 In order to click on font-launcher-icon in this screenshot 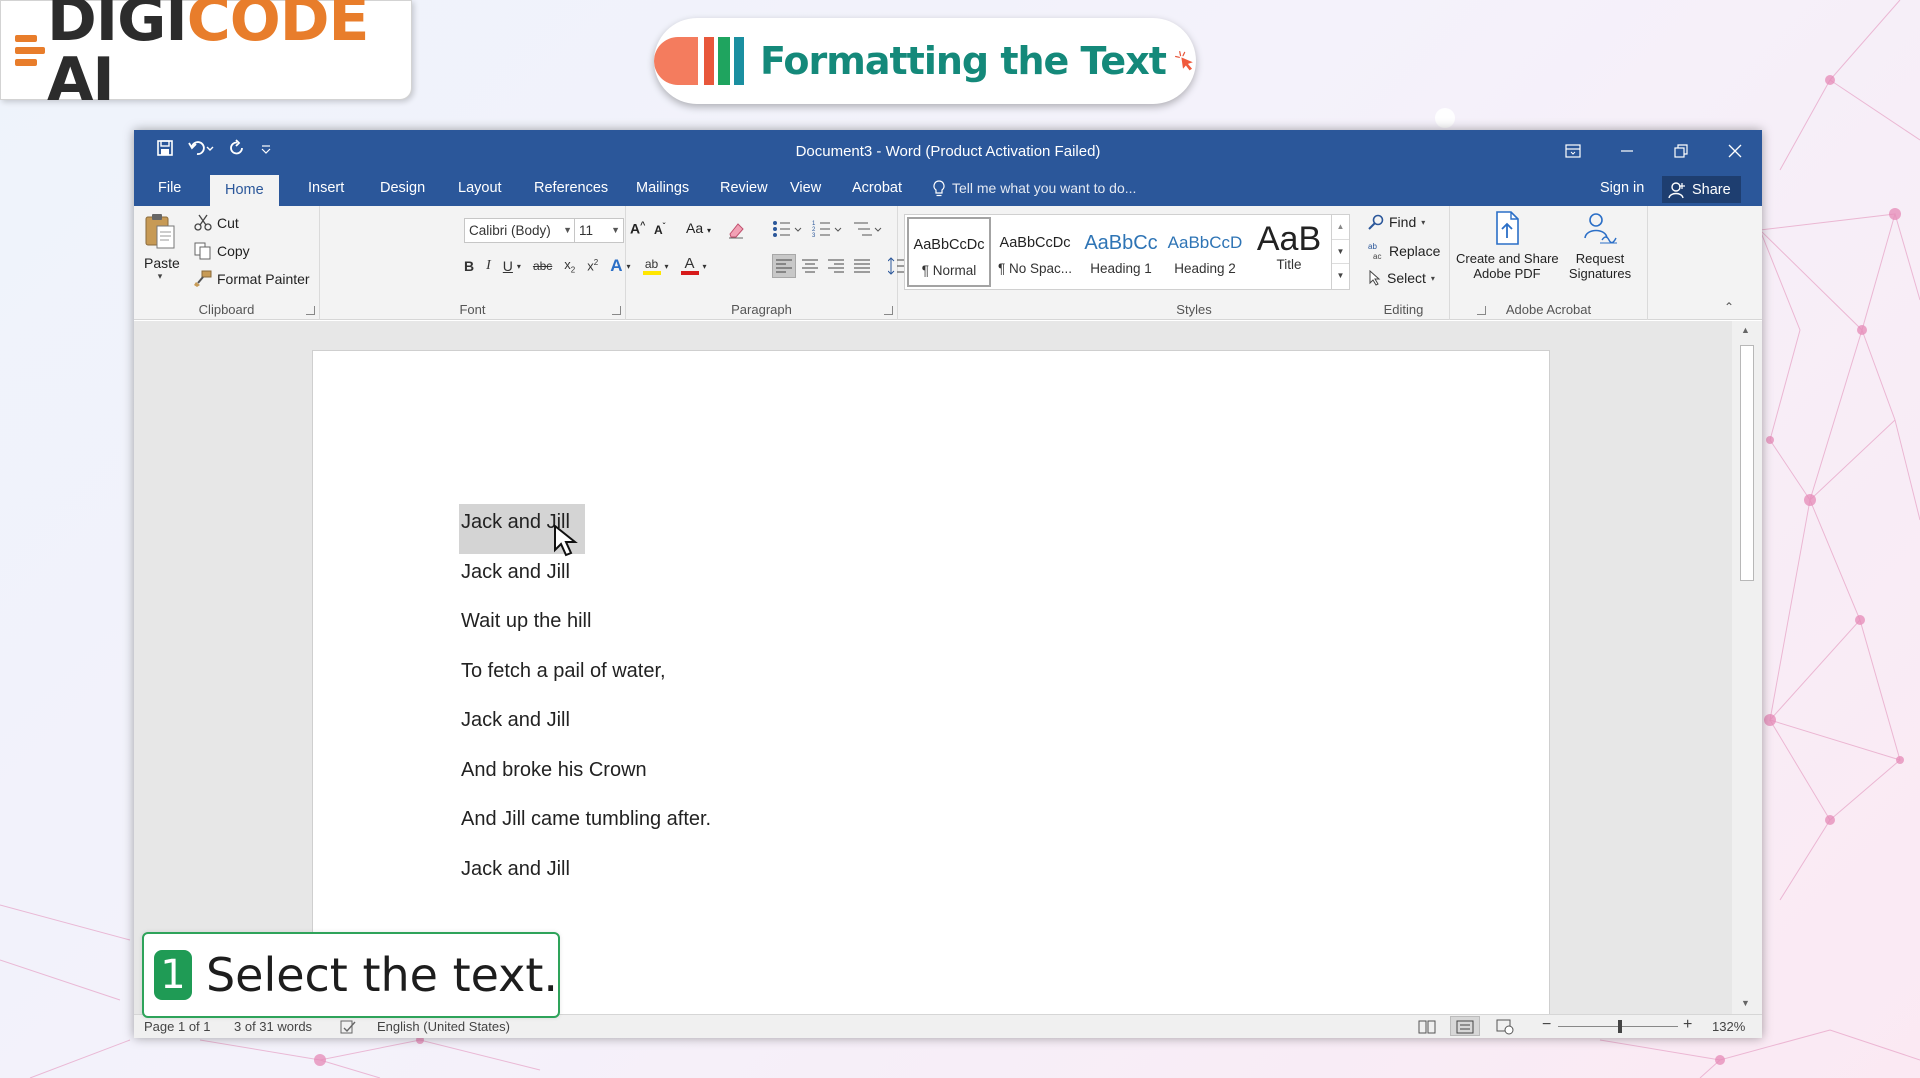, I will do `click(616, 310)`.